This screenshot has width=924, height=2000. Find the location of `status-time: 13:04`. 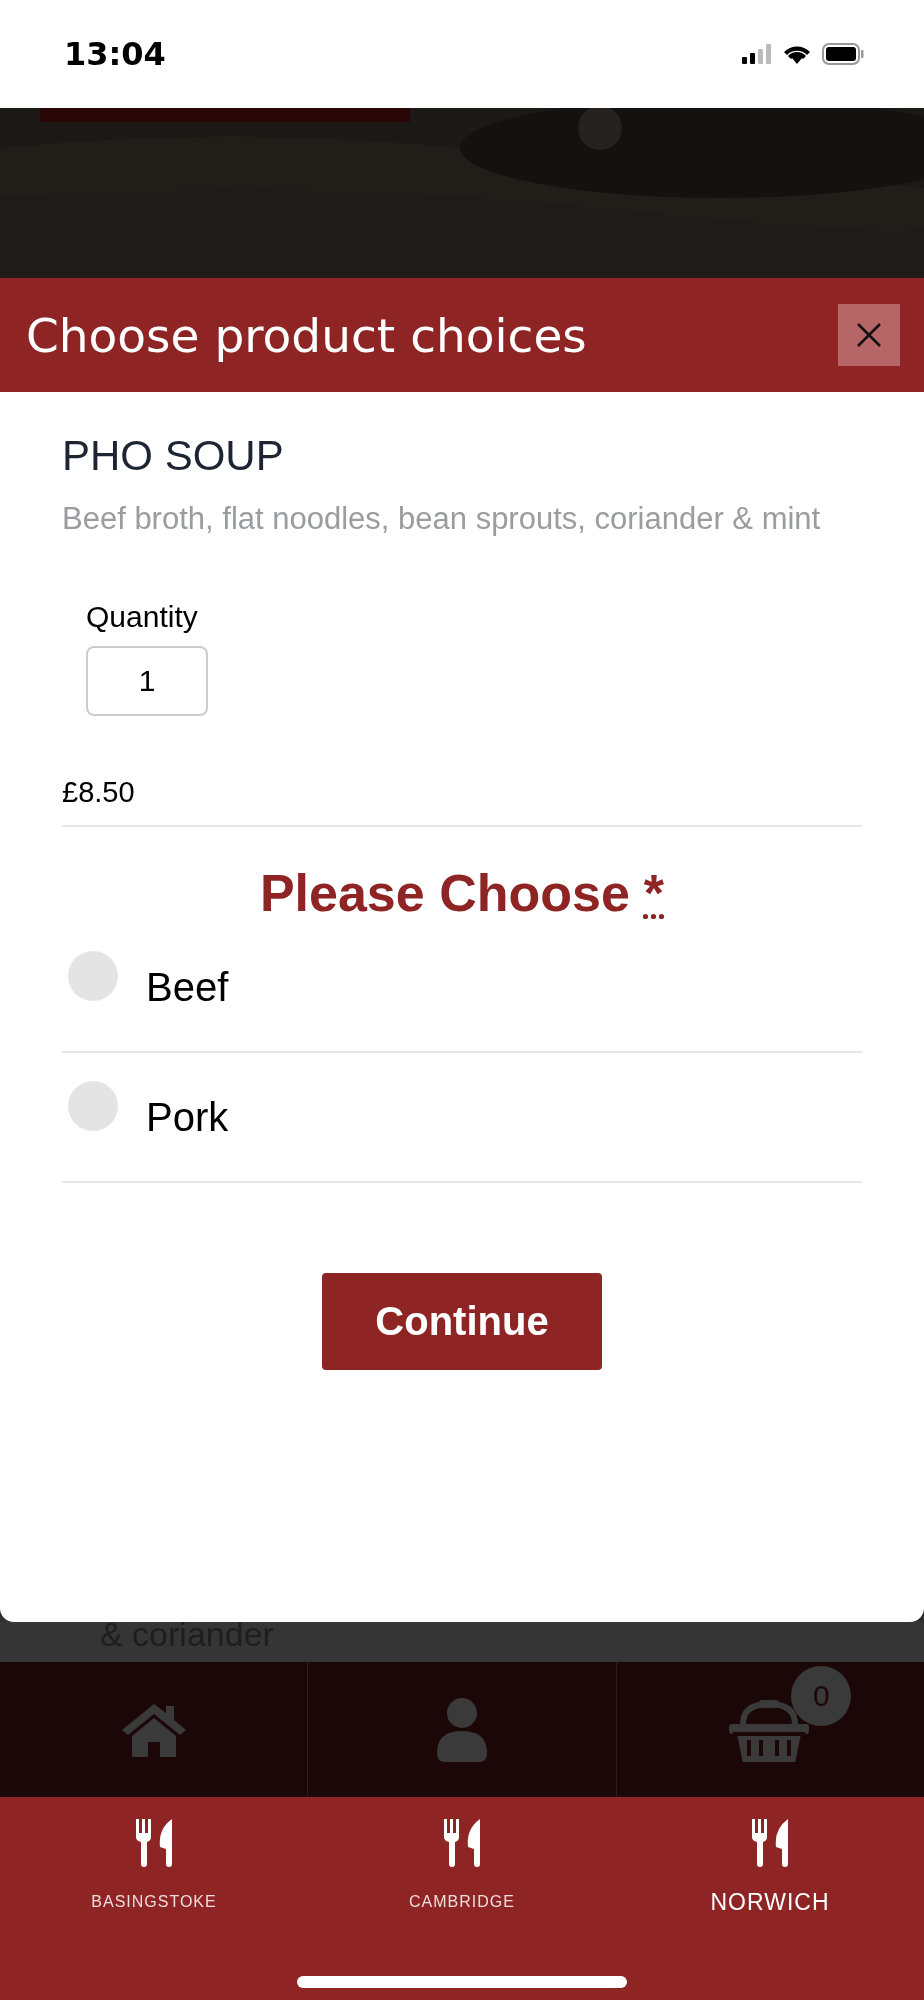

status-time: 13:04 is located at coordinates (115, 54).